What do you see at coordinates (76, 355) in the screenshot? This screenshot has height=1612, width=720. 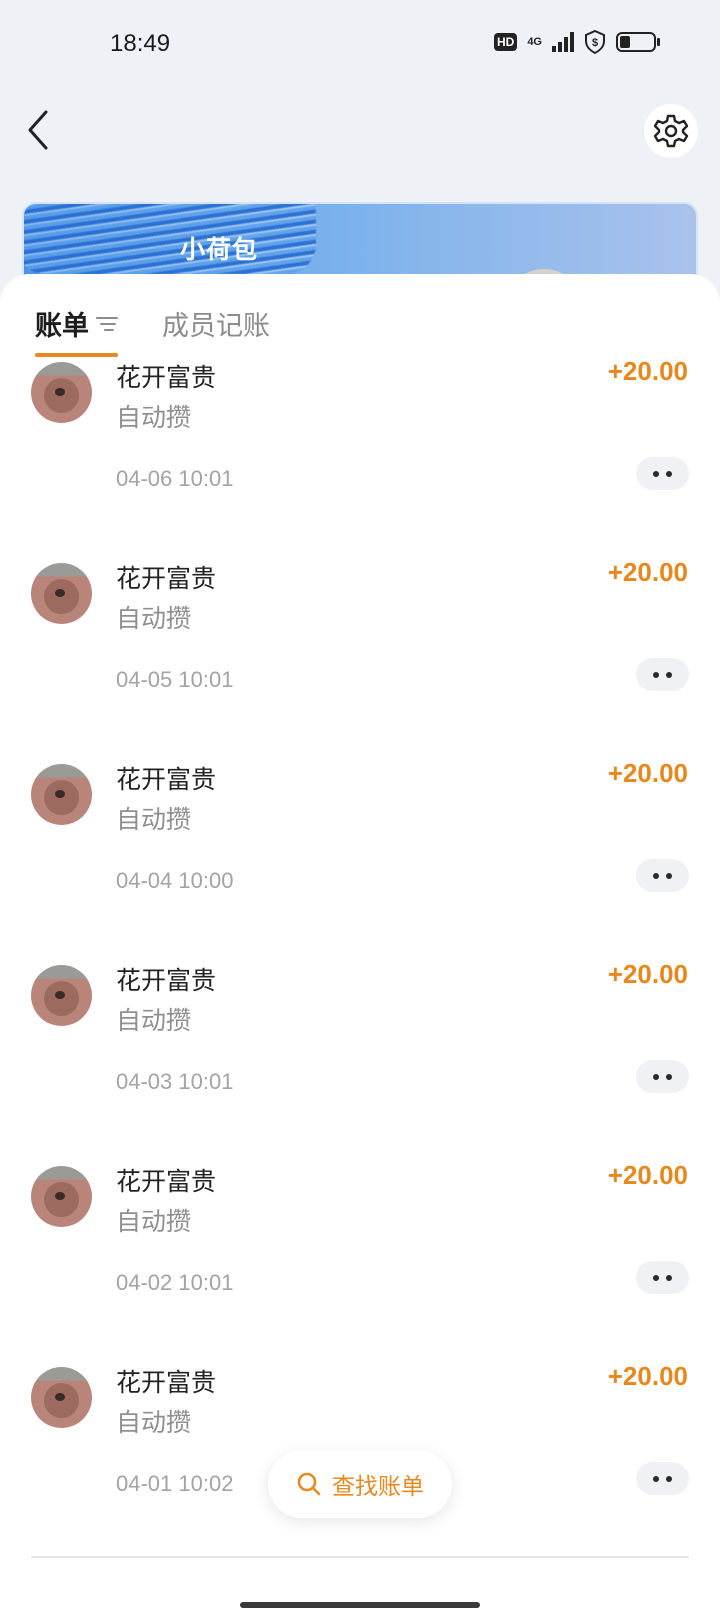 I see `tab-indicator` at bounding box center [76, 355].